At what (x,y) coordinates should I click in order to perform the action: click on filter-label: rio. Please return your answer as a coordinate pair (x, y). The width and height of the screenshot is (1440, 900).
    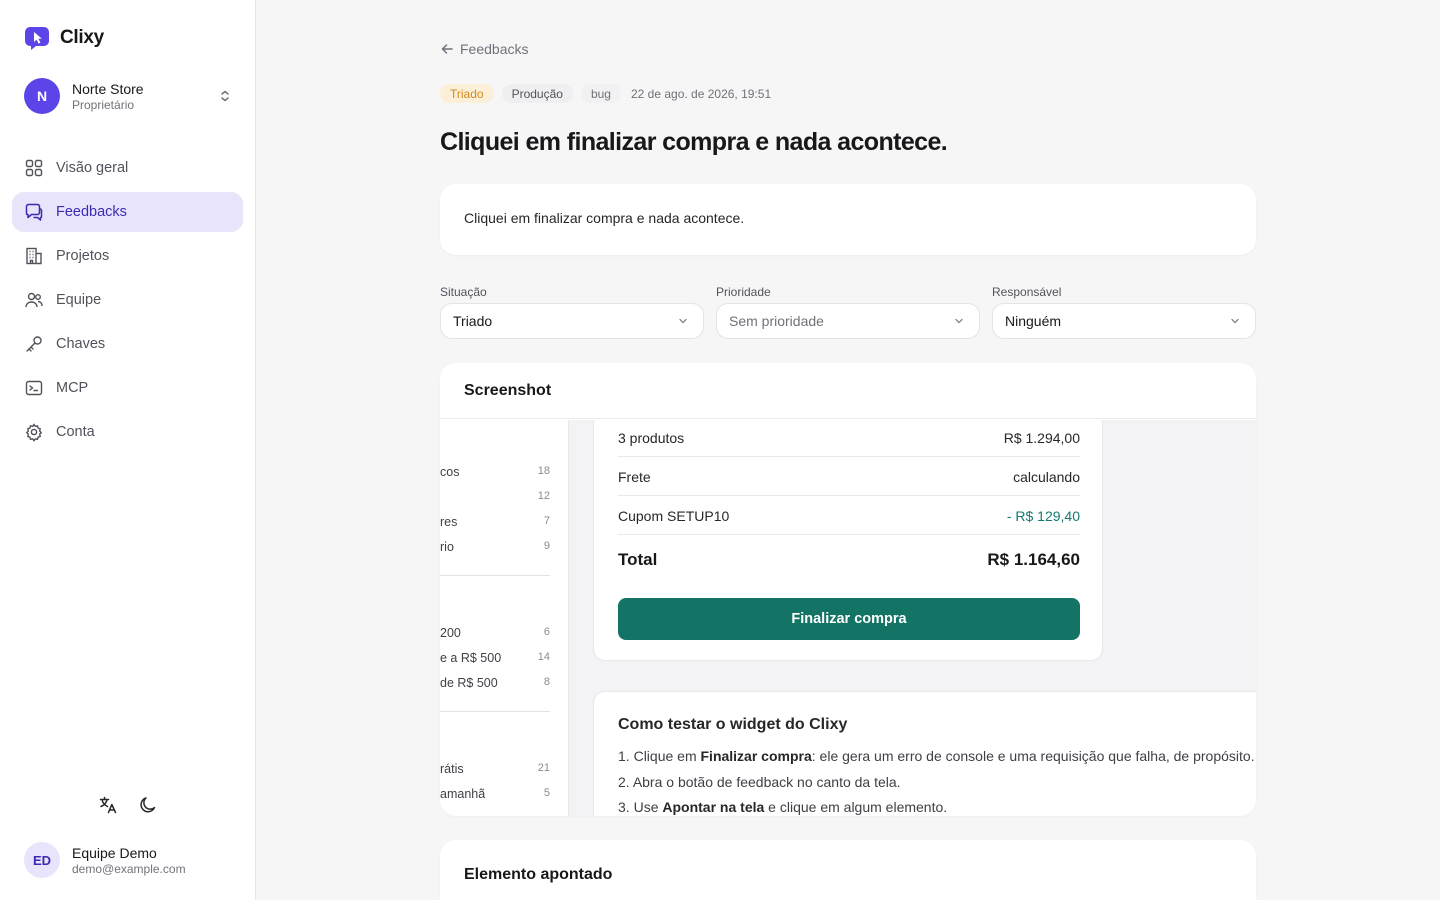
    Looking at the image, I should click on (447, 547).